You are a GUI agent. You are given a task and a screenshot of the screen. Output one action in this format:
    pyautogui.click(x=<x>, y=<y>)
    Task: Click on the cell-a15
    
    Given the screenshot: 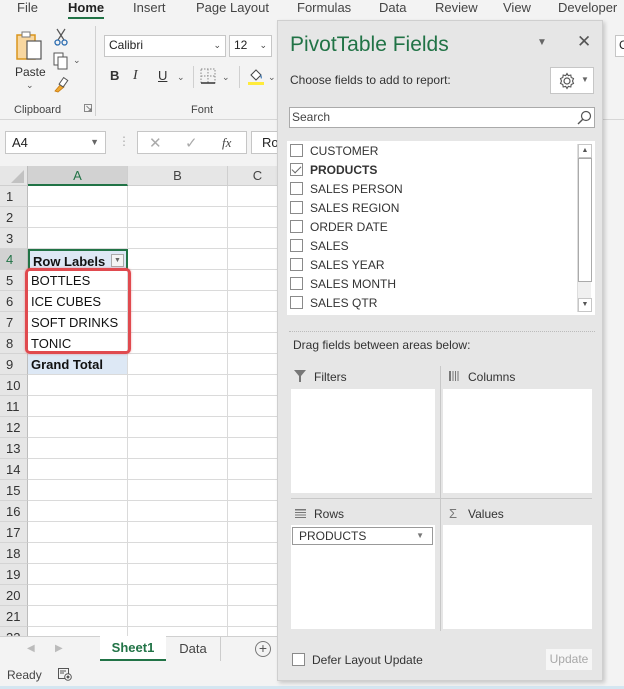 What is the action you would take?
    pyautogui.click(x=78, y=490)
    